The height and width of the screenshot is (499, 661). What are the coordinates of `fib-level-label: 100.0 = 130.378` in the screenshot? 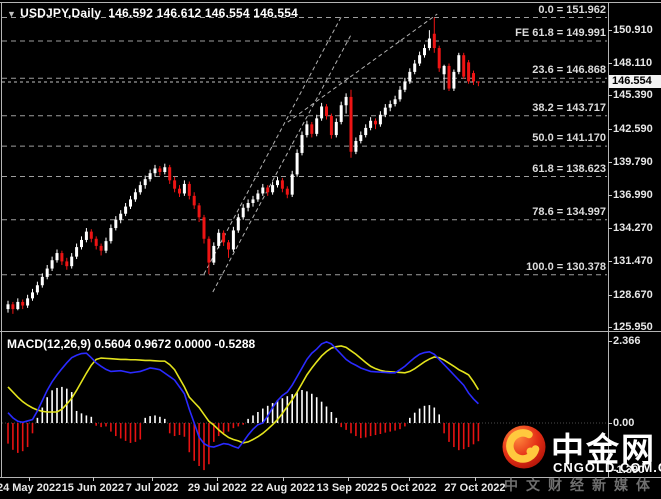 It's located at (566, 266).